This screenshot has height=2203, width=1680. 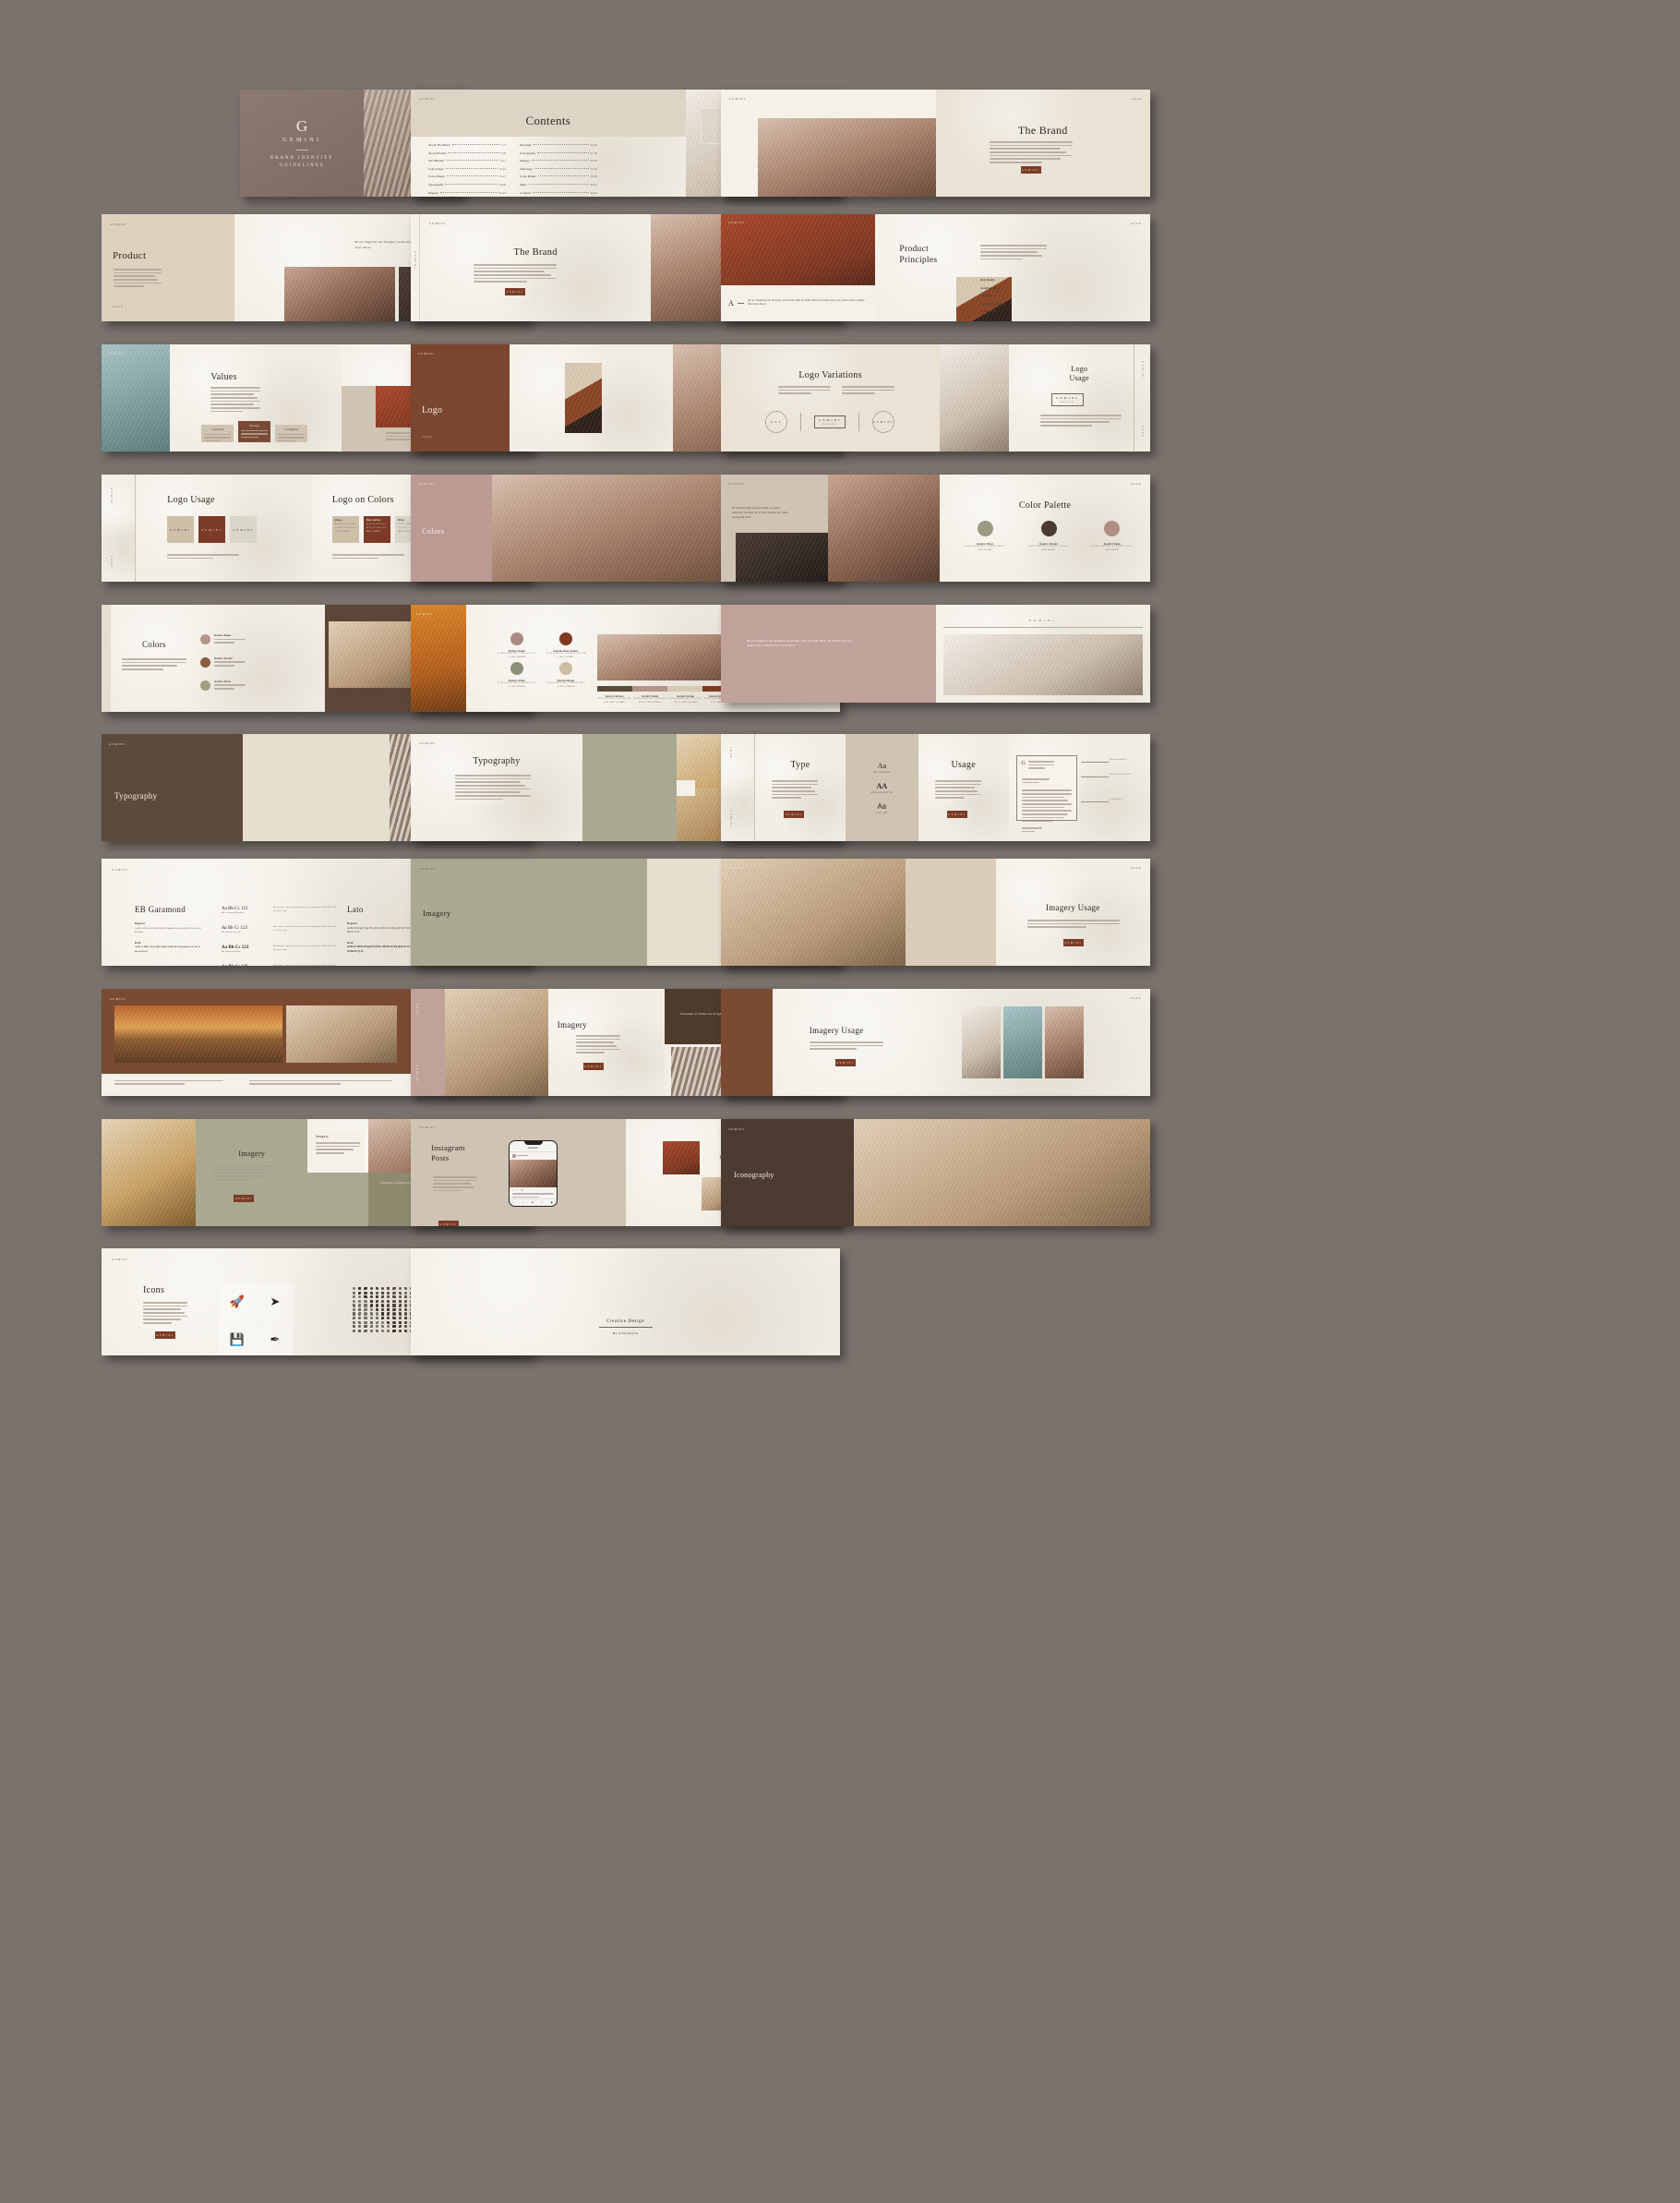 I want to click on contents-item: About Product 6-8, so click(x=467, y=153).